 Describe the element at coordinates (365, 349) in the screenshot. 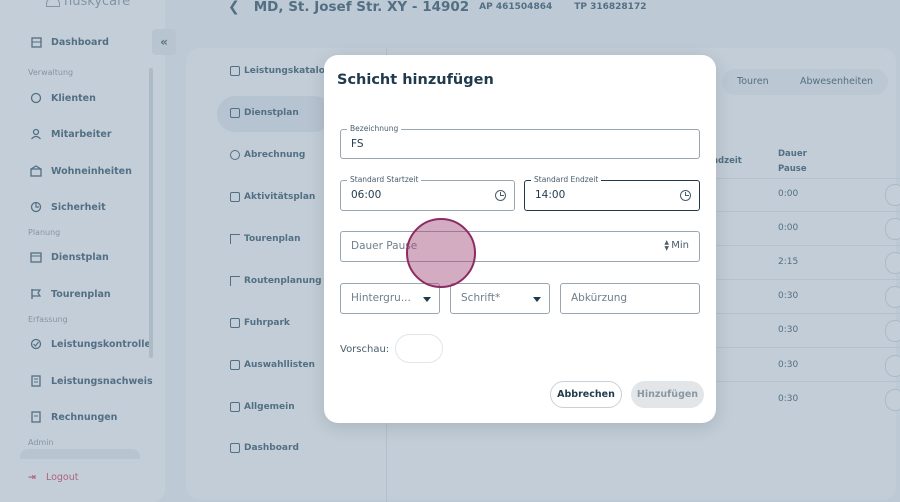

I see `preview-label: Vorschau:` at that location.